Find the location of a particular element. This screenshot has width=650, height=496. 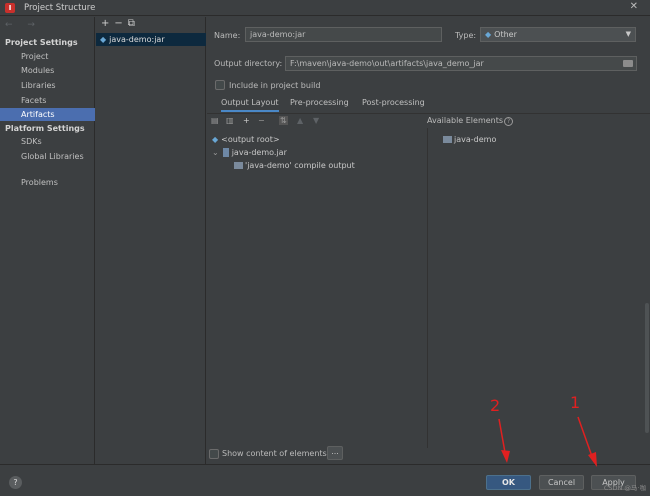

annotation-arrows is located at coordinates (547, 441).